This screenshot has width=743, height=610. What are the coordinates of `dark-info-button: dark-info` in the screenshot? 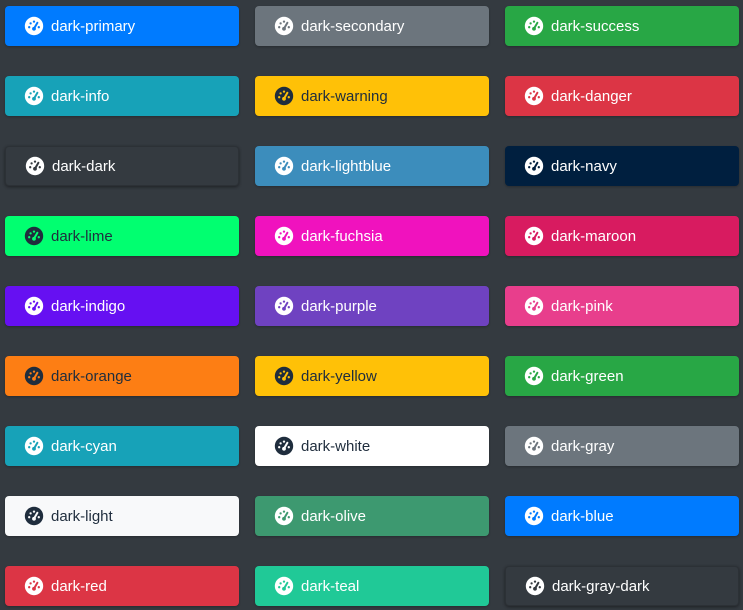 It's located at (122, 96).